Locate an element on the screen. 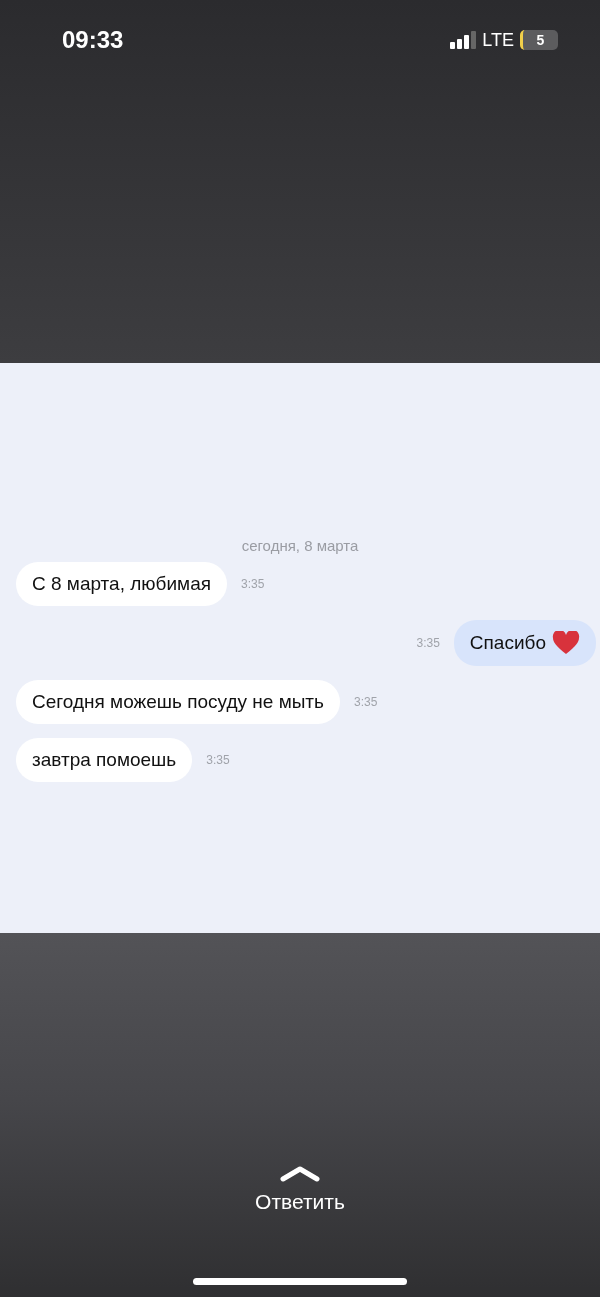 This screenshot has width=600, height=1297. chevron-up-icon is located at coordinates (300, 1174).